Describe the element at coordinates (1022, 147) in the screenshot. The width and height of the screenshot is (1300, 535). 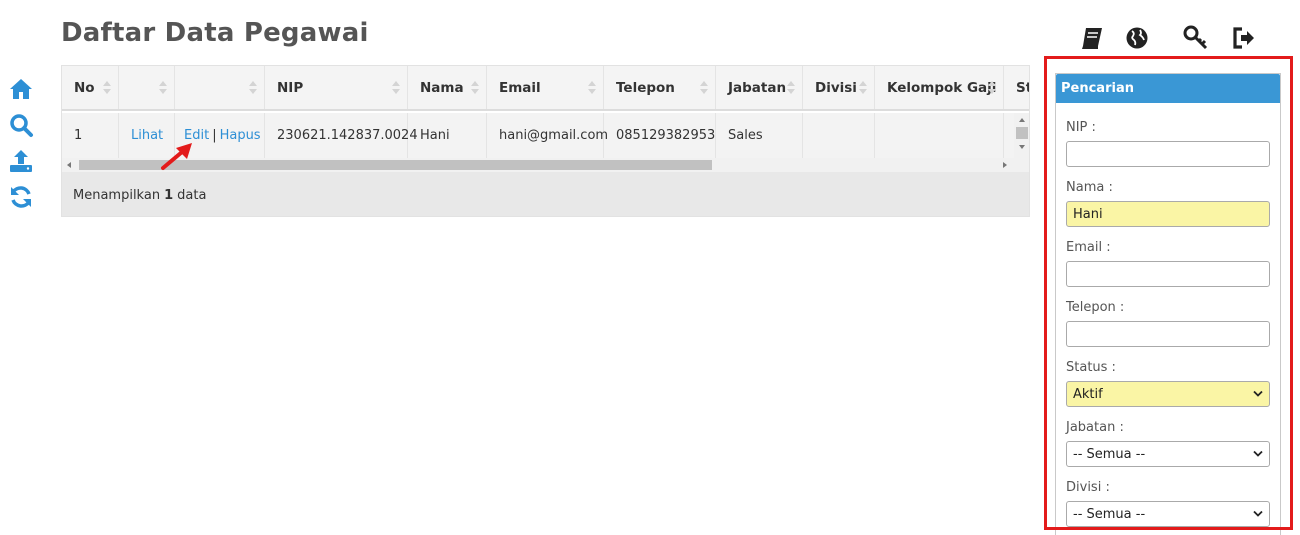
I see `scroll-down-icon` at that location.